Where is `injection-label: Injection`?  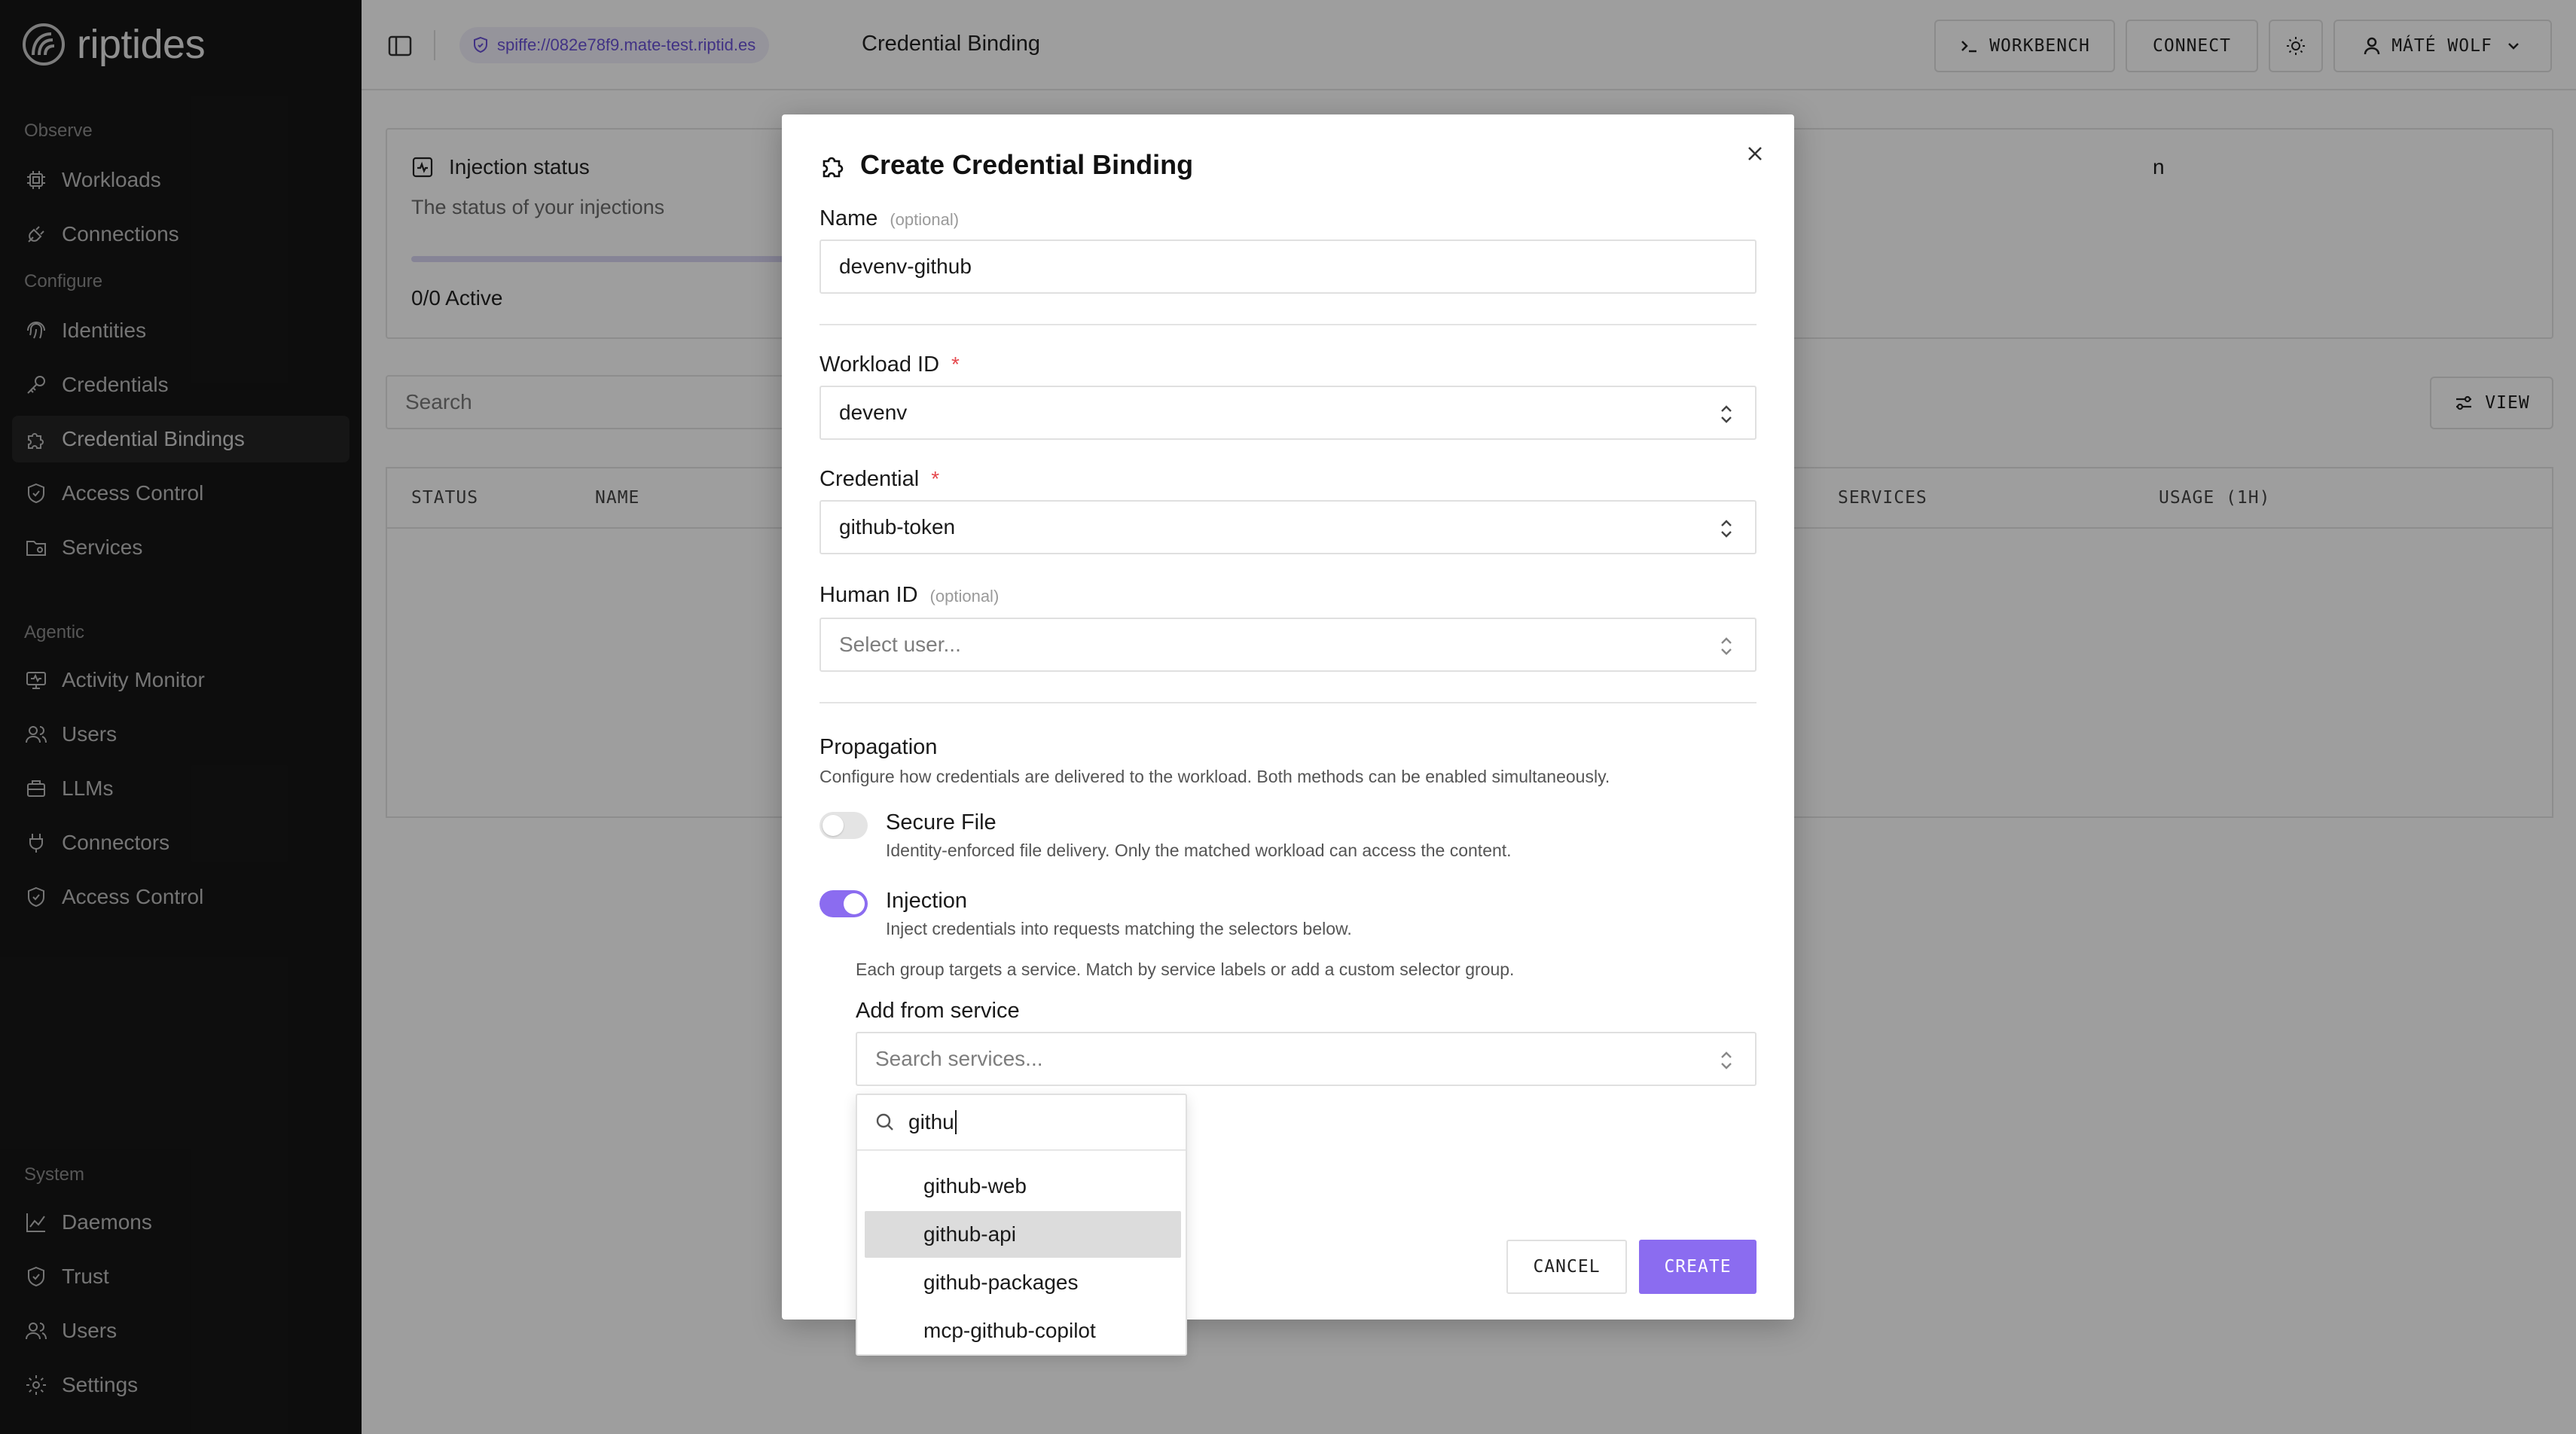
injection-label: Injection is located at coordinates (927, 901).